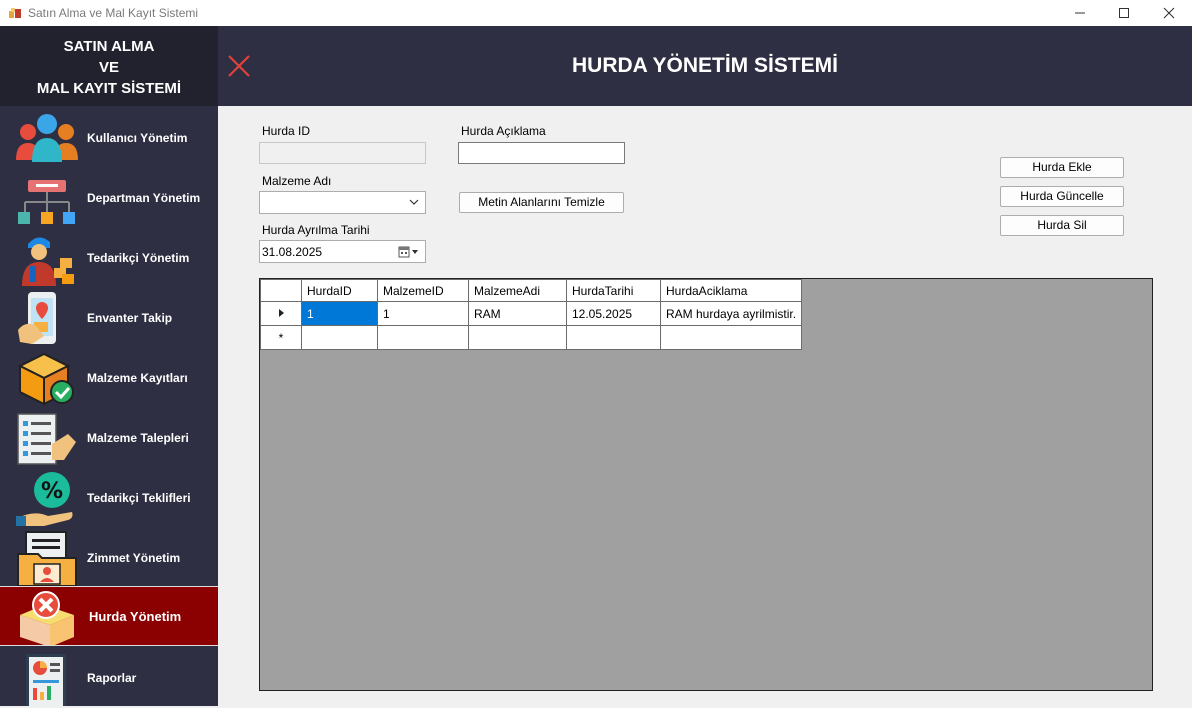 The image size is (1192, 708). Describe the element at coordinates (292, 252) in the screenshot. I see `tarih-value: 31.08.2025` at that location.